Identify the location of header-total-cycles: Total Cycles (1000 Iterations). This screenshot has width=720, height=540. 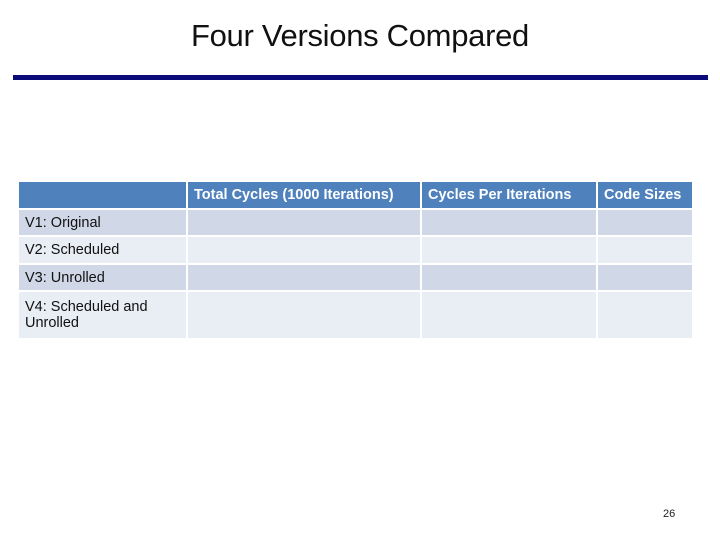
(304, 195).